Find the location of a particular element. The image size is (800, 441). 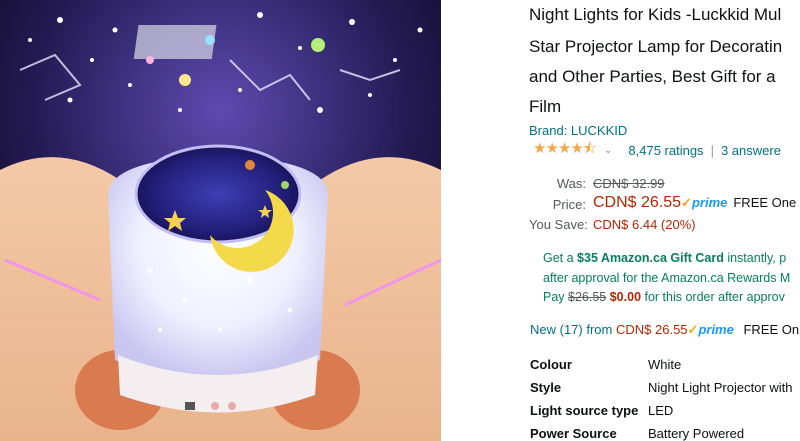

gift-new-price: $0.00 is located at coordinates (625, 297).